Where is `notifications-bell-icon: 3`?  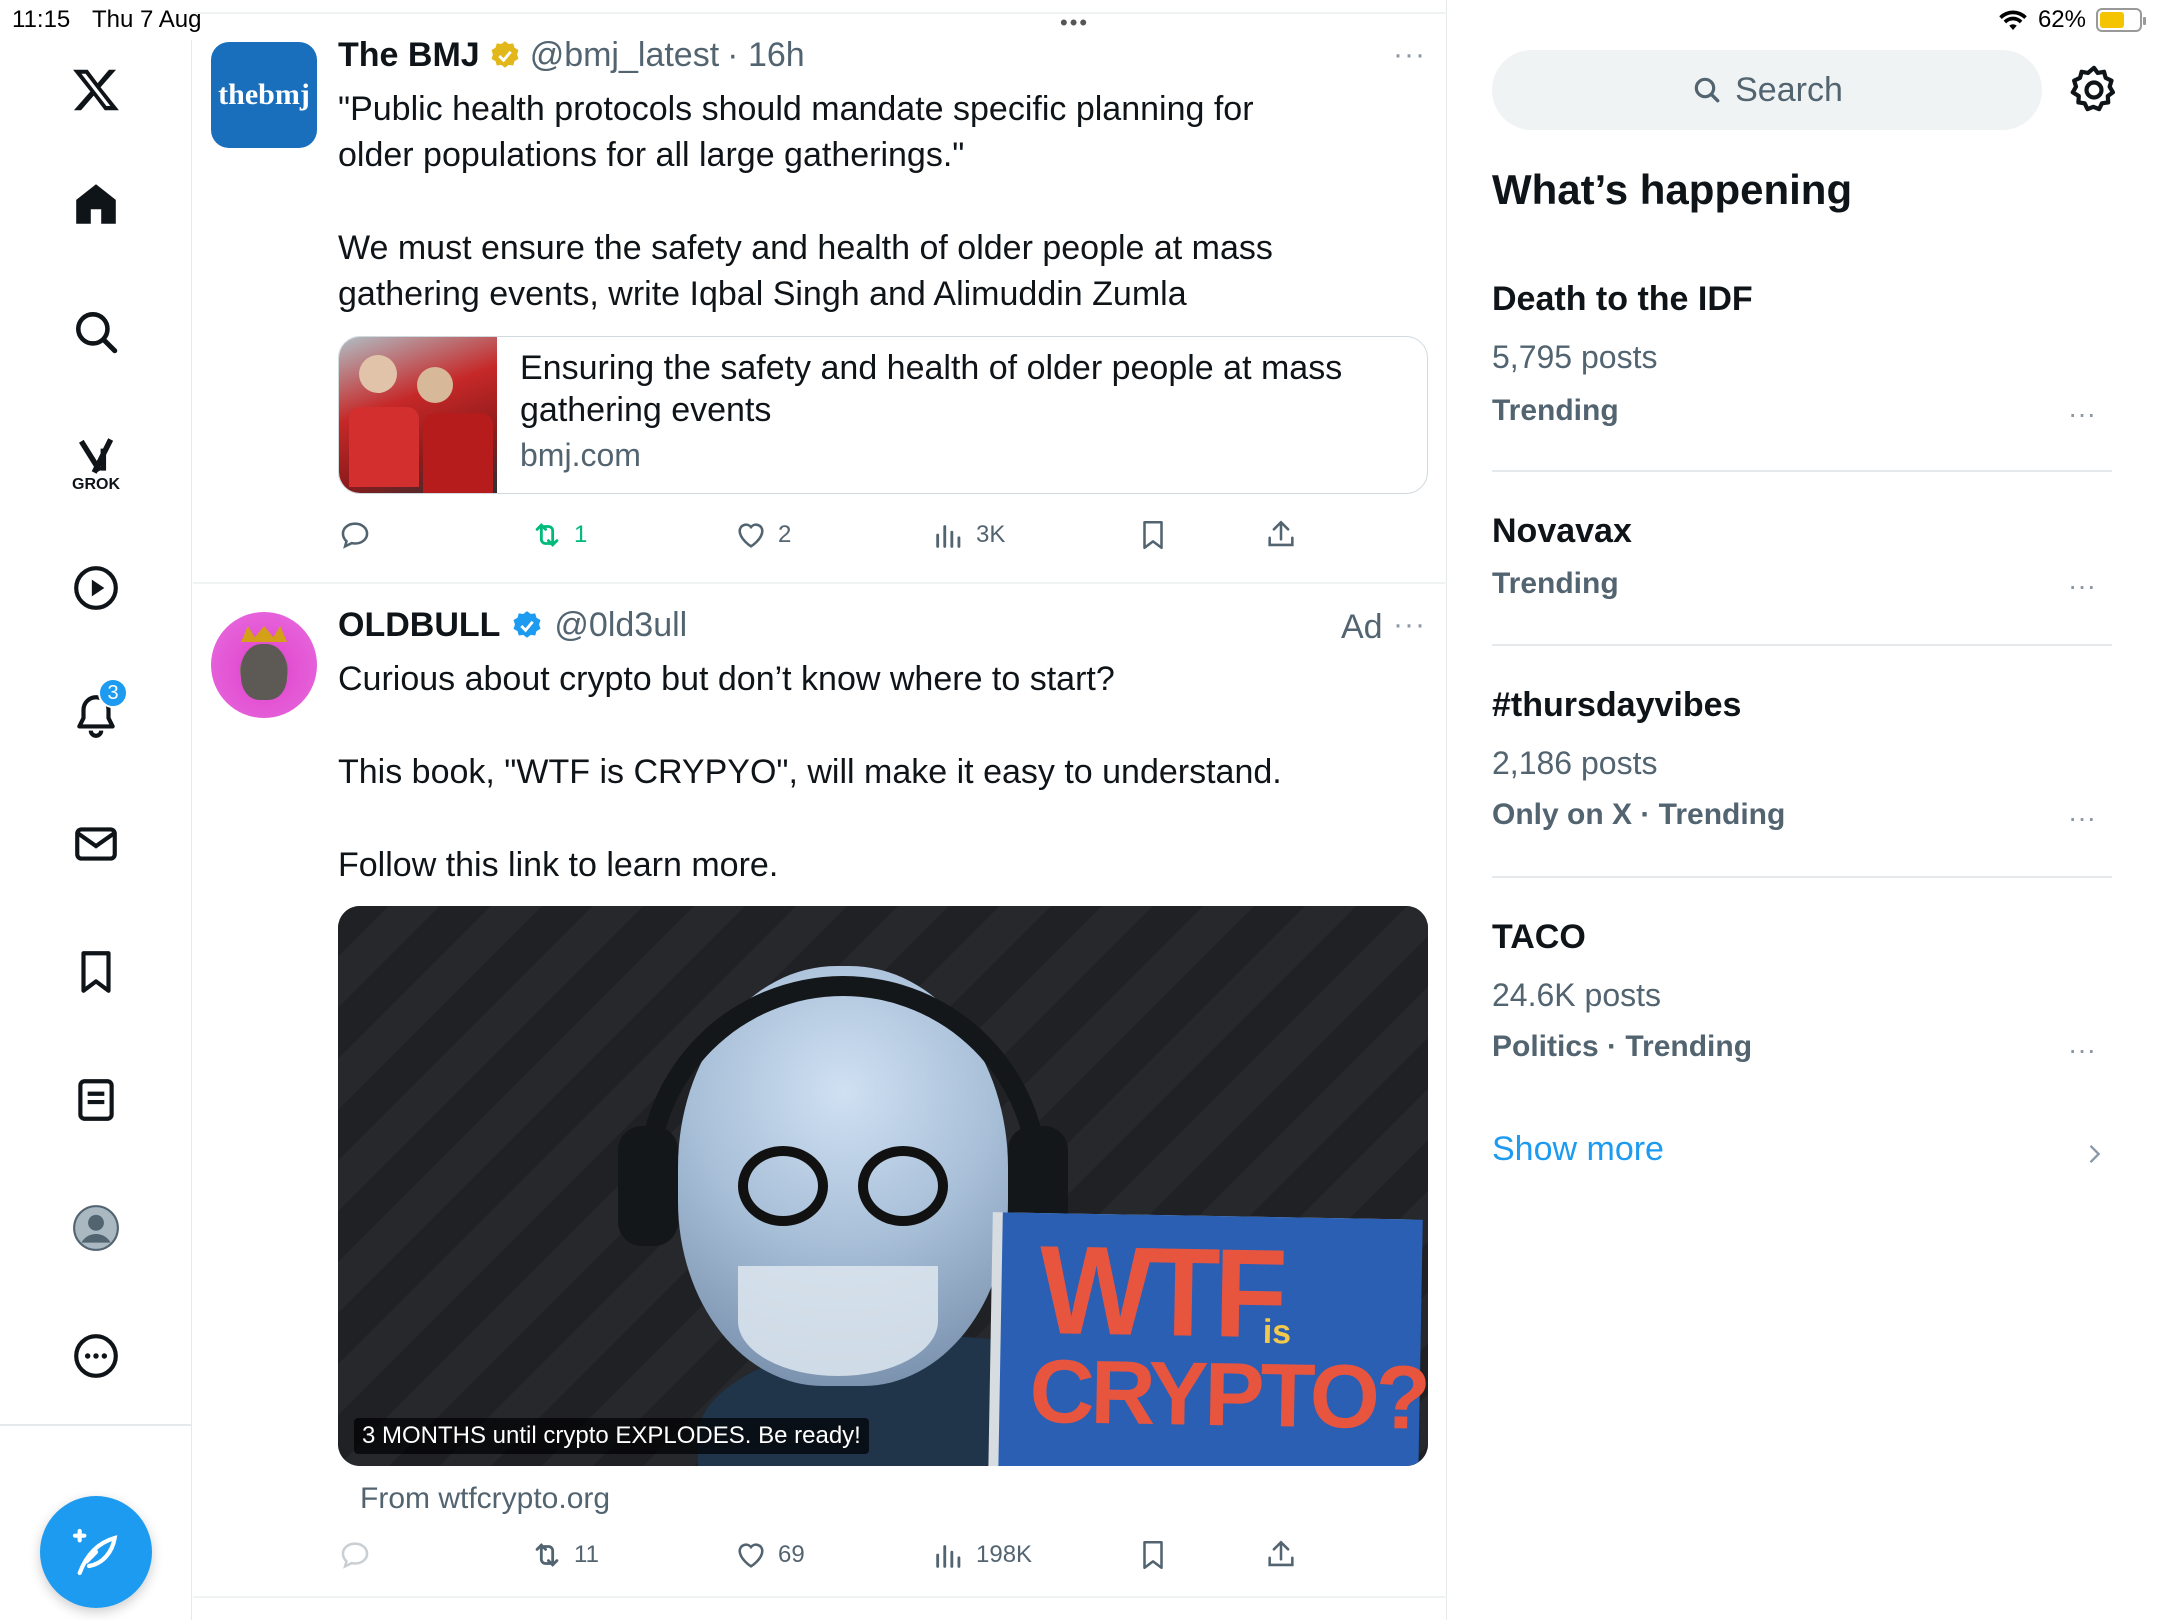 notifications-bell-icon: 3 is located at coordinates (96, 716).